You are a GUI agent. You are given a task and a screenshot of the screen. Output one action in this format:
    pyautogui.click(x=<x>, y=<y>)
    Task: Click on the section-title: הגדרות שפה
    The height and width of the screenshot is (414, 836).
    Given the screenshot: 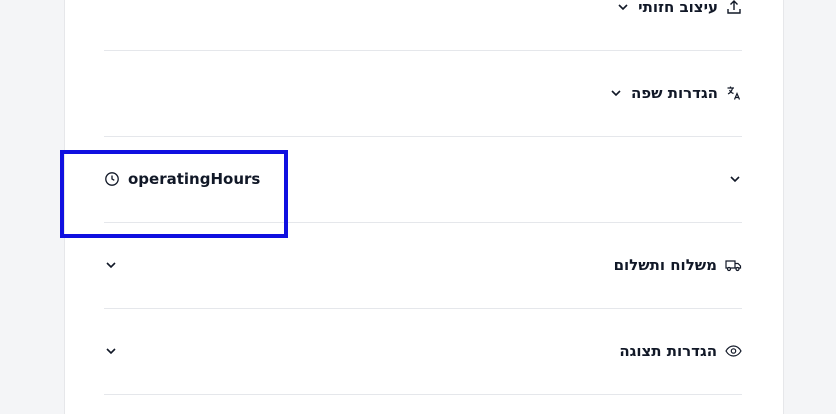 What is the action you would take?
    pyautogui.click(x=674, y=93)
    